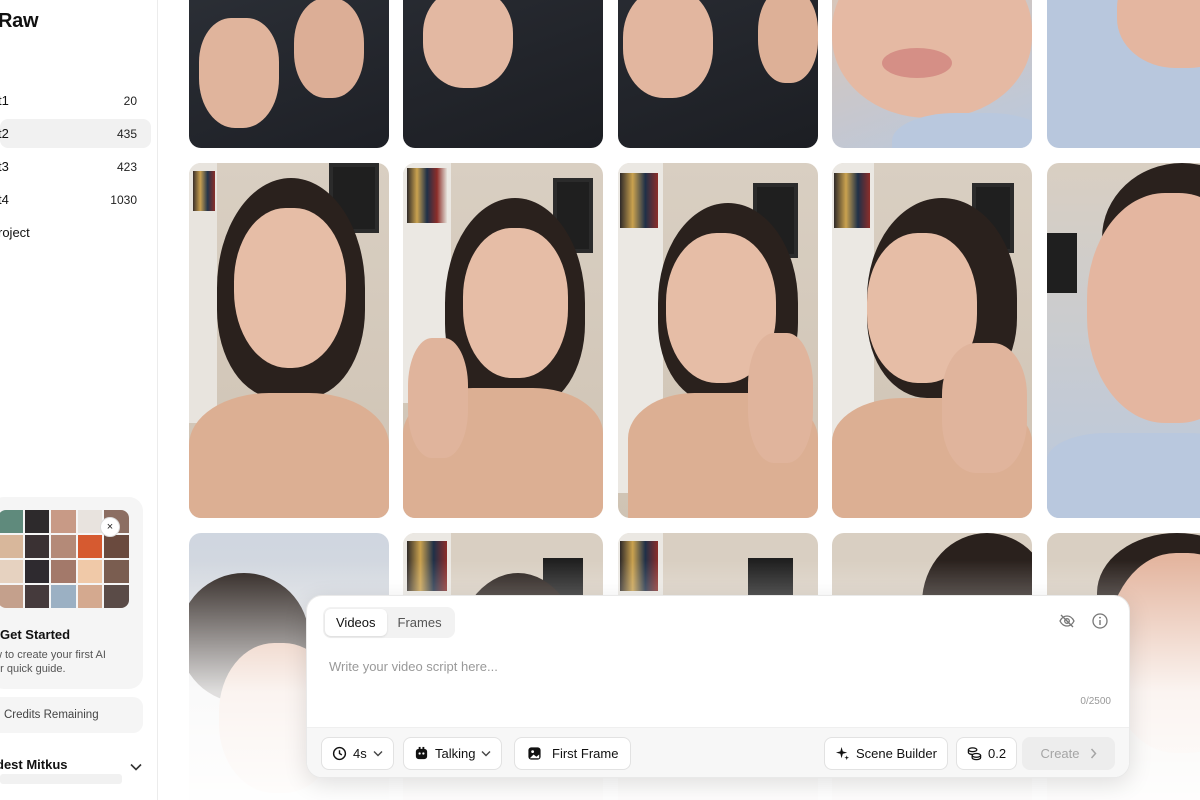 Image resolution: width=1200 pixels, height=800 pixels. I want to click on first-frame-button: First Frame, so click(573, 753).